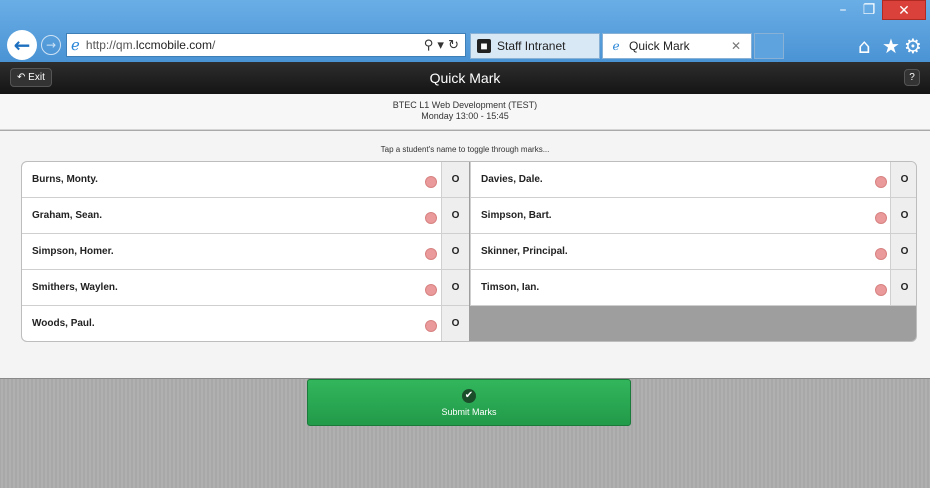 This screenshot has width=930, height=488. I want to click on minimize-icon: –, so click(843, 10).